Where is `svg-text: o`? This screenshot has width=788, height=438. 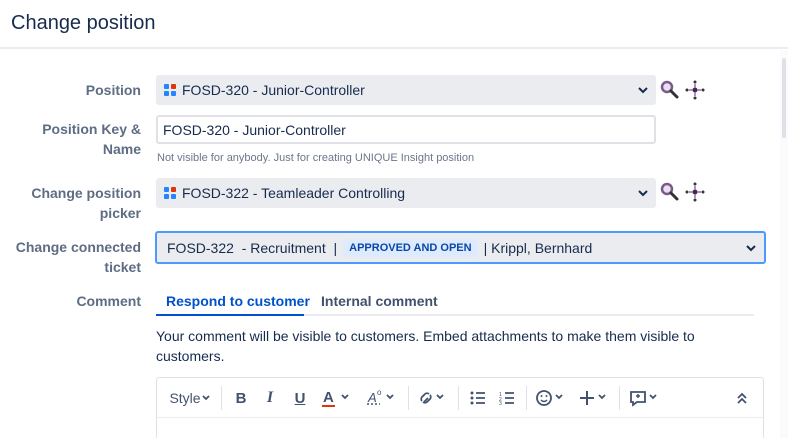
svg-text: o is located at coordinates (379, 392).